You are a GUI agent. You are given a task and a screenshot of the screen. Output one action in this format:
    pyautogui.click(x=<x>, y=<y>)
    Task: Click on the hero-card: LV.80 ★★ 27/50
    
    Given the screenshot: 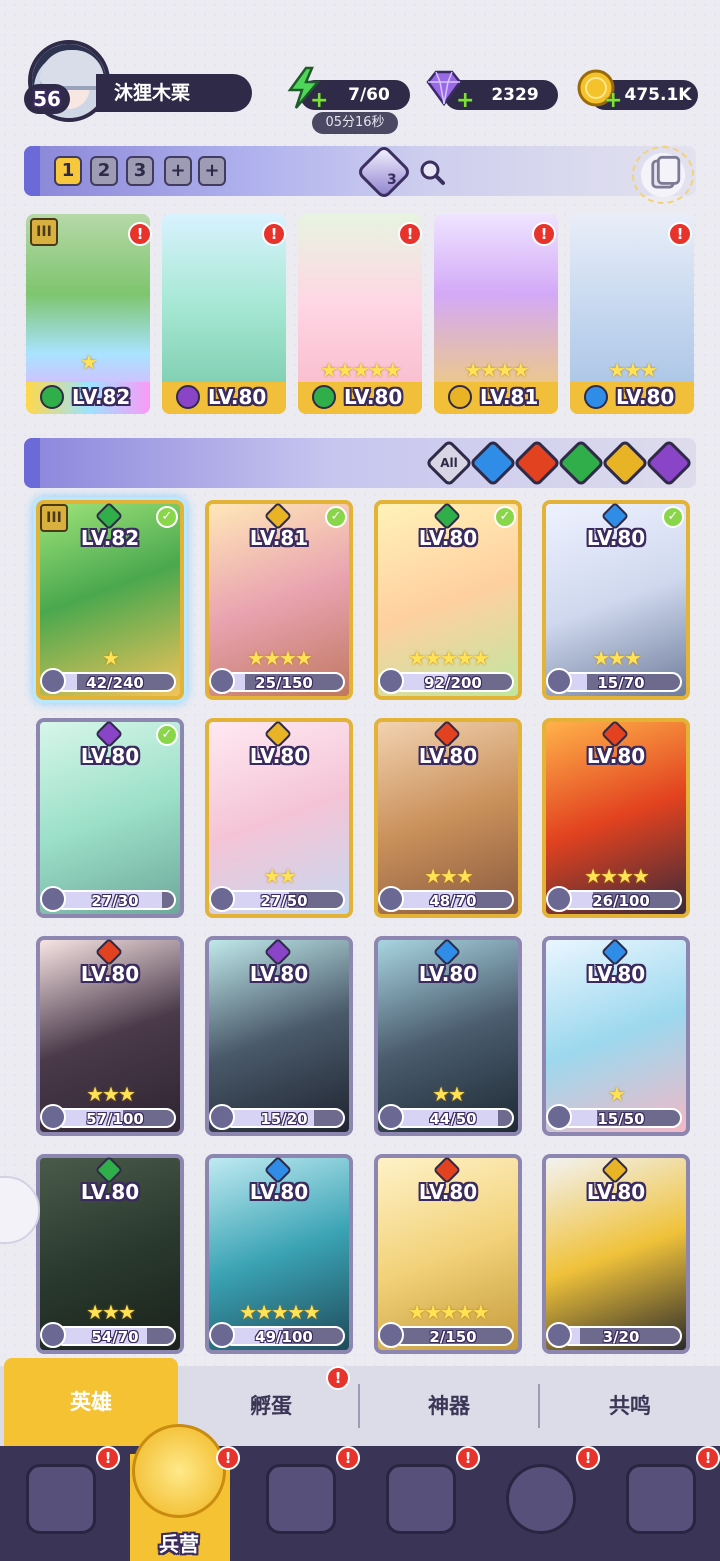 What is the action you would take?
    pyautogui.click(x=279, y=818)
    